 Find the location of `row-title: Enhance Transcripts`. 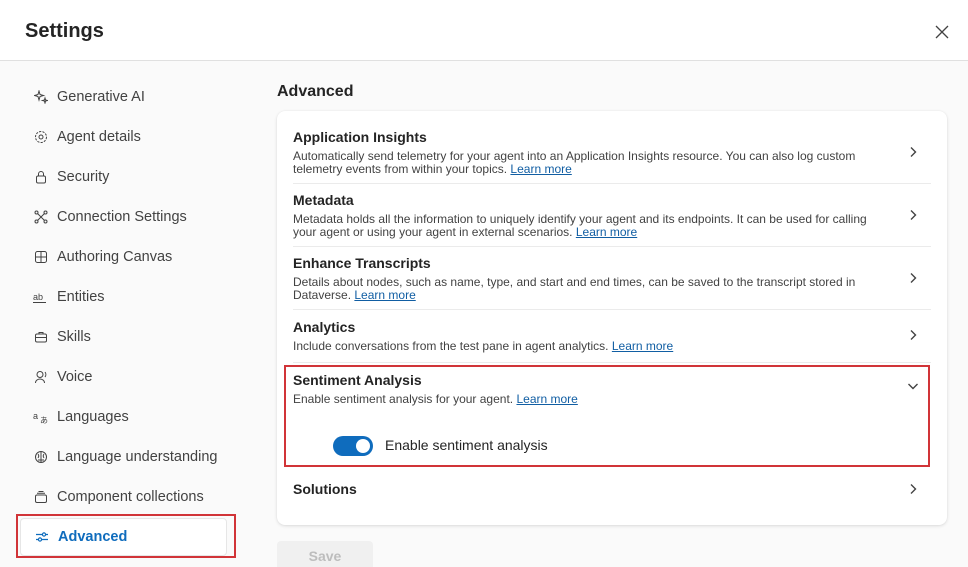

row-title: Enhance Transcripts is located at coordinates (362, 263).